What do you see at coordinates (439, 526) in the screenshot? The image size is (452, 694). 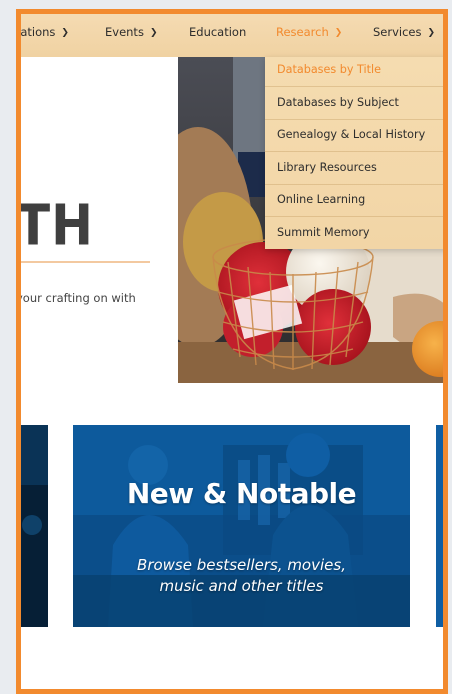 I see `promo-card-next` at bounding box center [439, 526].